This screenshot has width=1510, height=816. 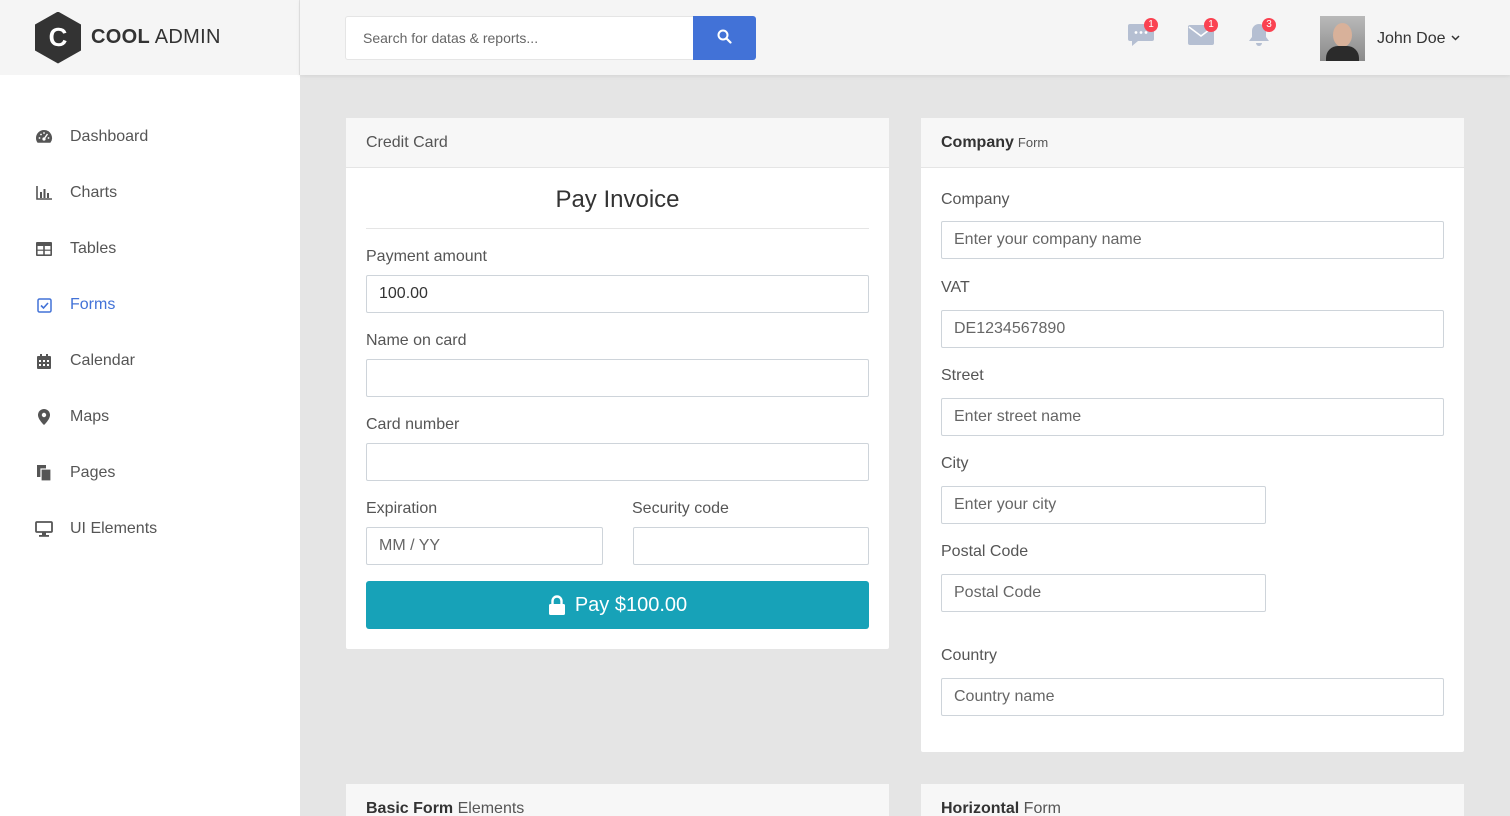 I want to click on payment-amount-label: Payment amount, so click(x=426, y=256).